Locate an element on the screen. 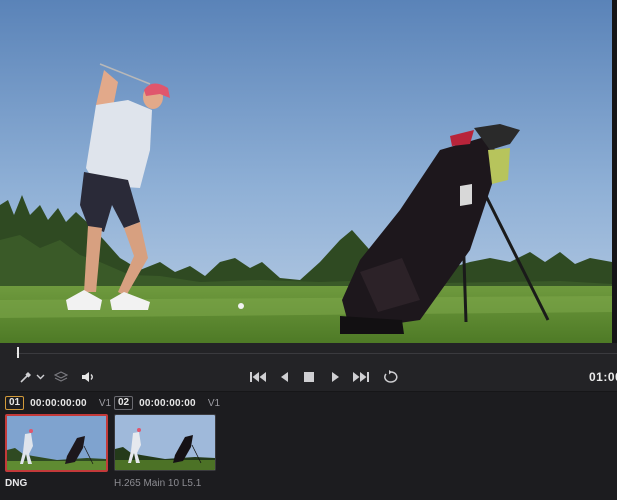  clip-label: DNG is located at coordinates (16, 483).